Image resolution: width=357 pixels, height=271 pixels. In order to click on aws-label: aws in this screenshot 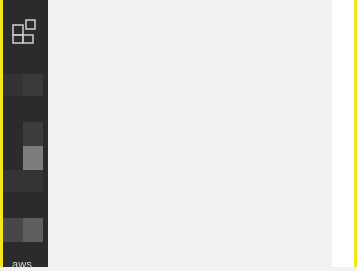, I will do `click(22, 265)`.